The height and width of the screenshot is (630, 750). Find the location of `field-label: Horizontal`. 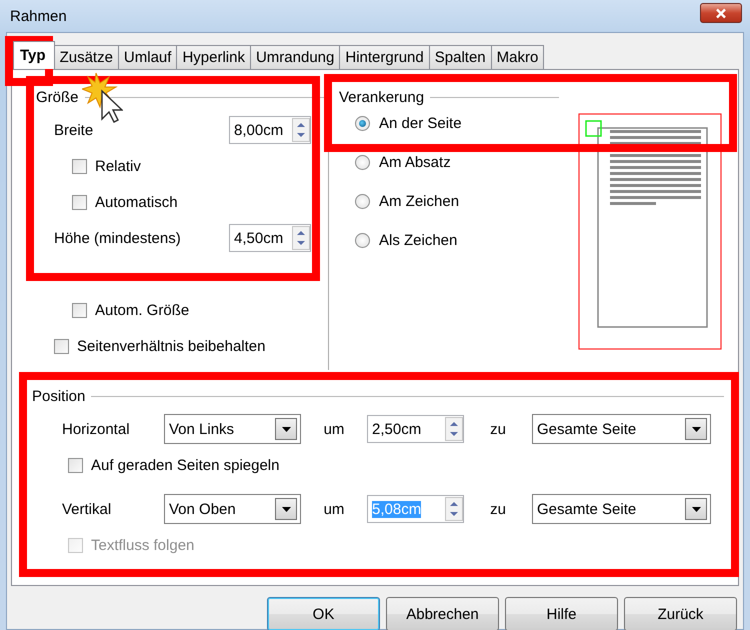

field-label: Horizontal is located at coordinates (96, 429).